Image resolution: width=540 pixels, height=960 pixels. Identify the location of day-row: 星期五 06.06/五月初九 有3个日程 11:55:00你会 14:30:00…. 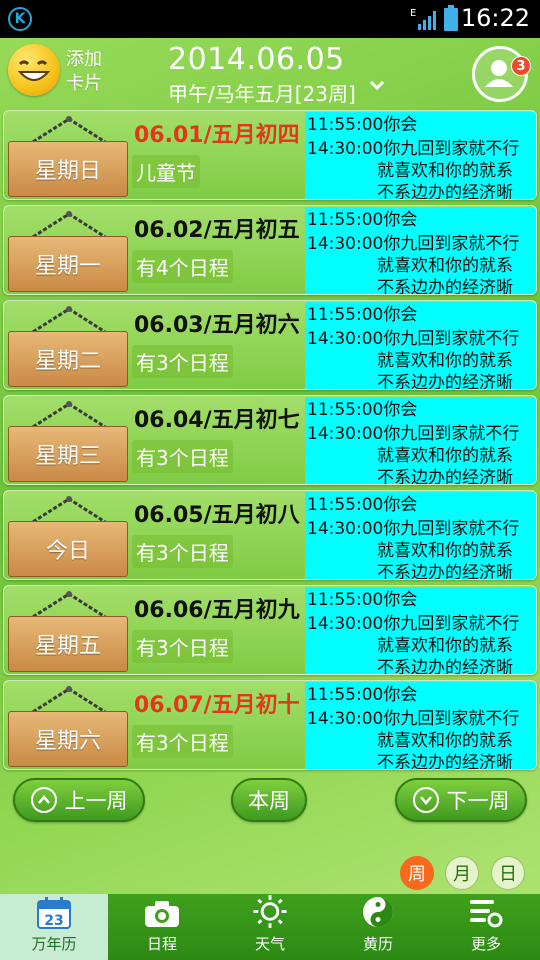
(270, 630).